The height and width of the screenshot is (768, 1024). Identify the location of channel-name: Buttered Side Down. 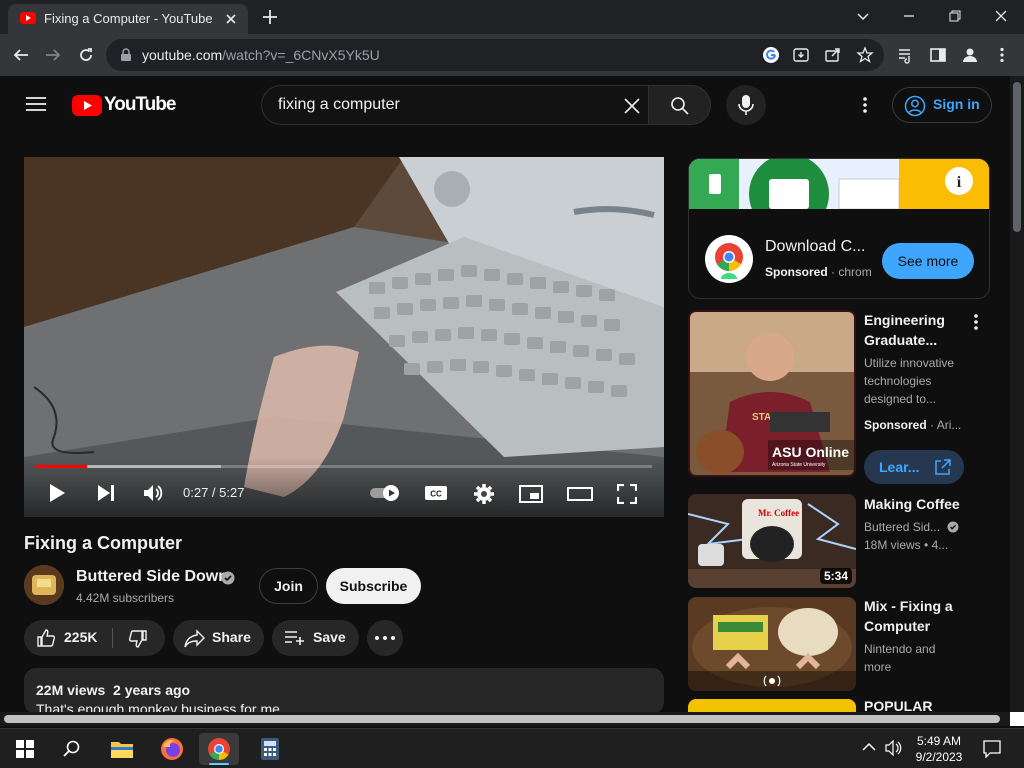
(152, 577).